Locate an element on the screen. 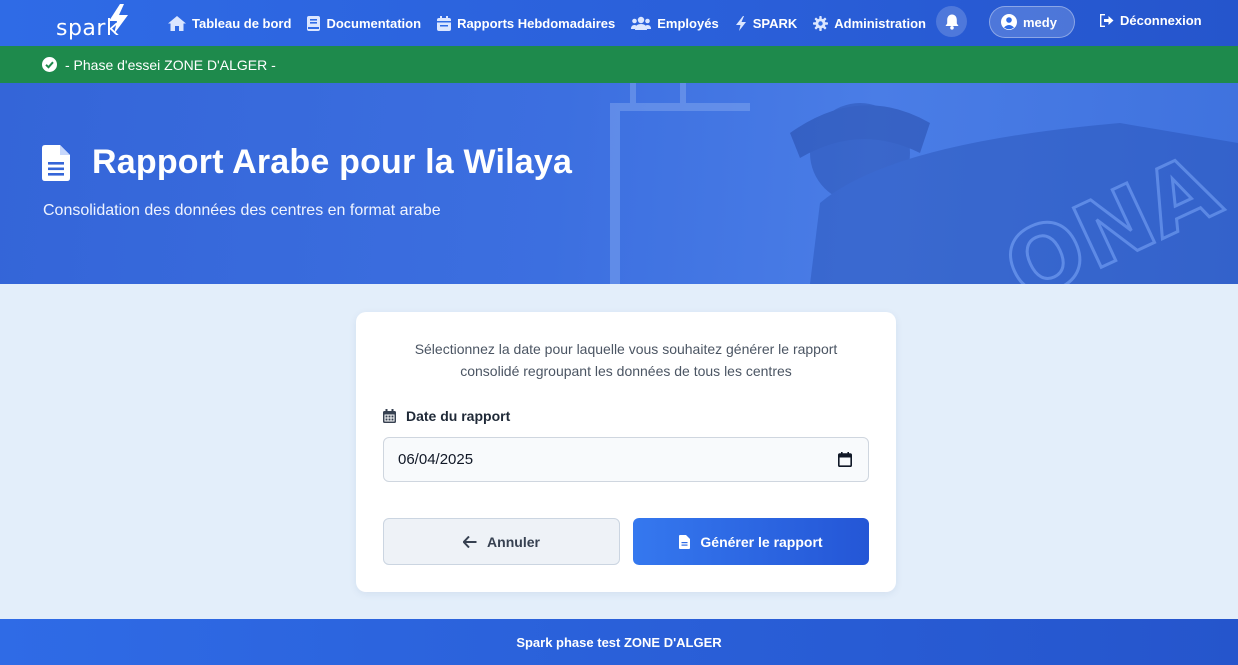 The image size is (1238, 665). book-icon is located at coordinates (314, 23).